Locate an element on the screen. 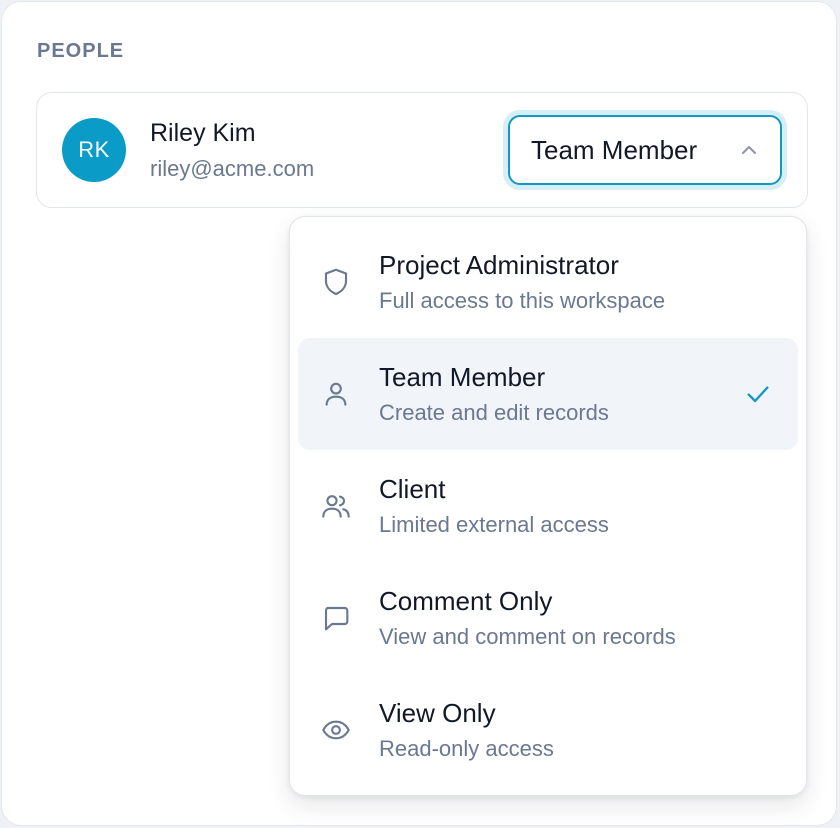 This screenshot has height=828, width=840. menu-item-title: View Only is located at coordinates (437, 713).